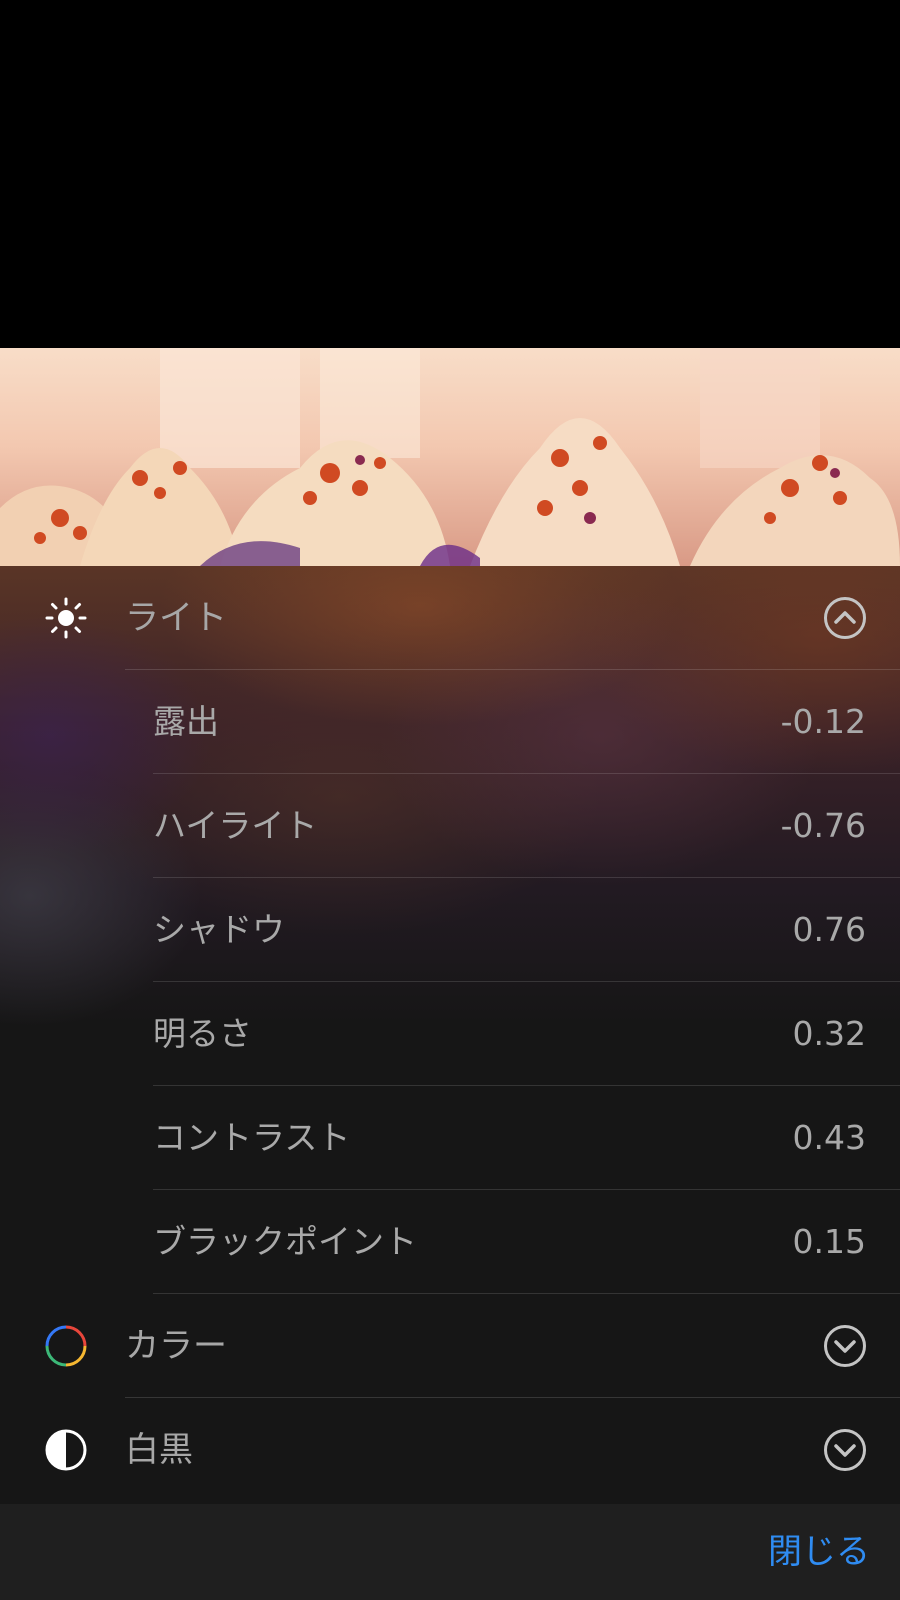 Image resolution: width=900 pixels, height=1600 pixels. What do you see at coordinates (829, 1241) in the screenshot?
I see `adjustment-value: 0.15` at bounding box center [829, 1241].